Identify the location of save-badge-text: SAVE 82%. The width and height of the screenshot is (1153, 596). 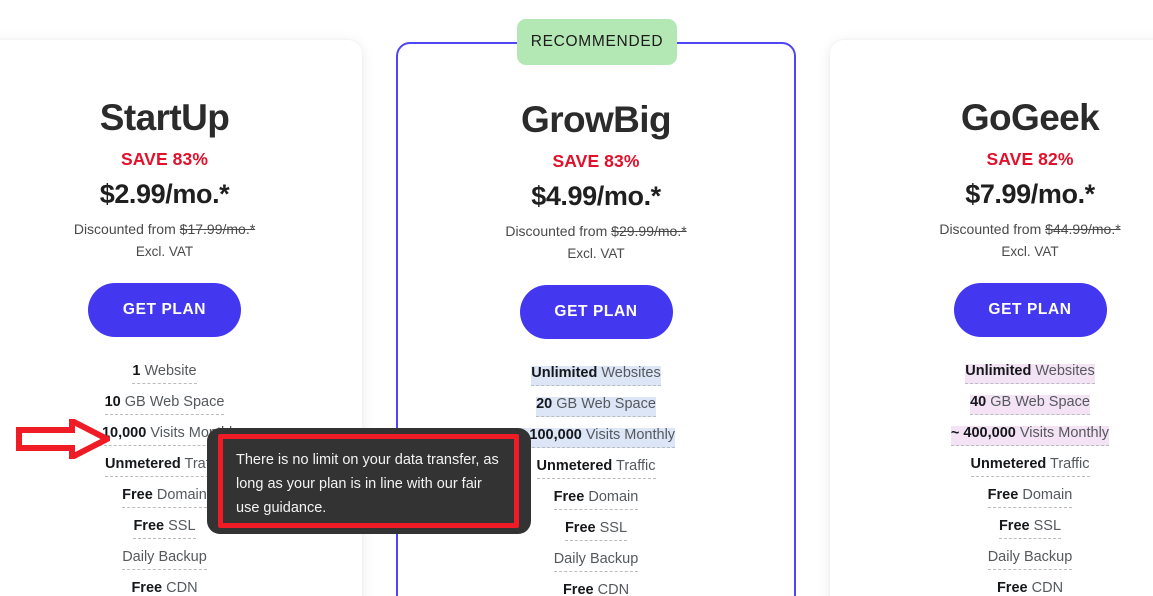
(1030, 159).